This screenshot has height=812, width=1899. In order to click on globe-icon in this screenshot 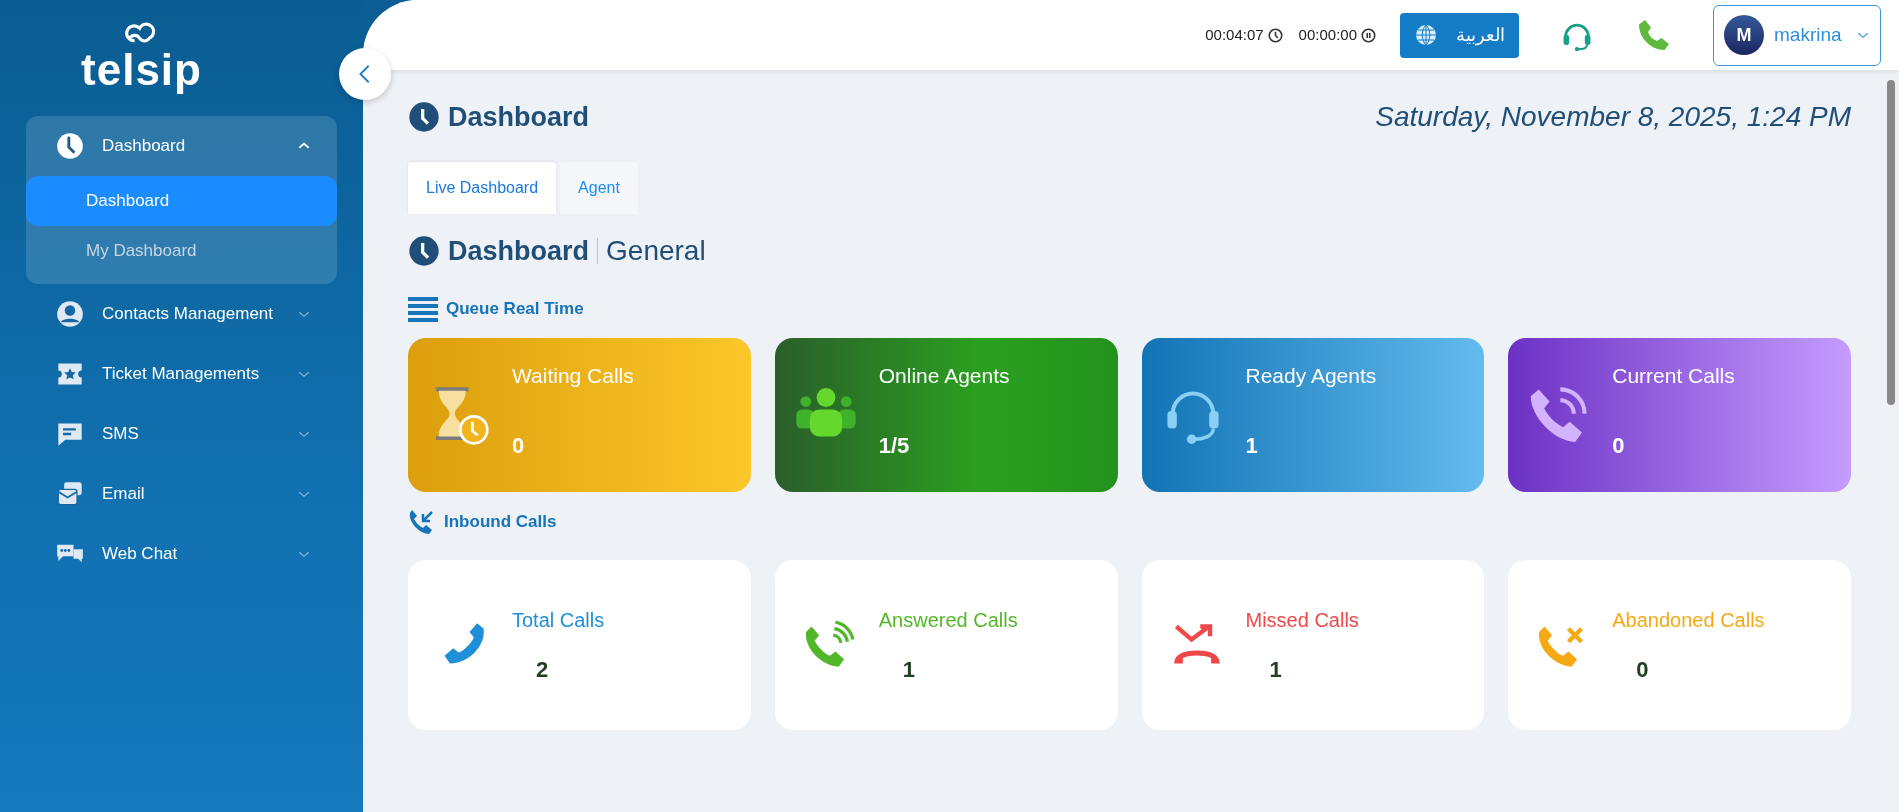, I will do `click(1426, 35)`.